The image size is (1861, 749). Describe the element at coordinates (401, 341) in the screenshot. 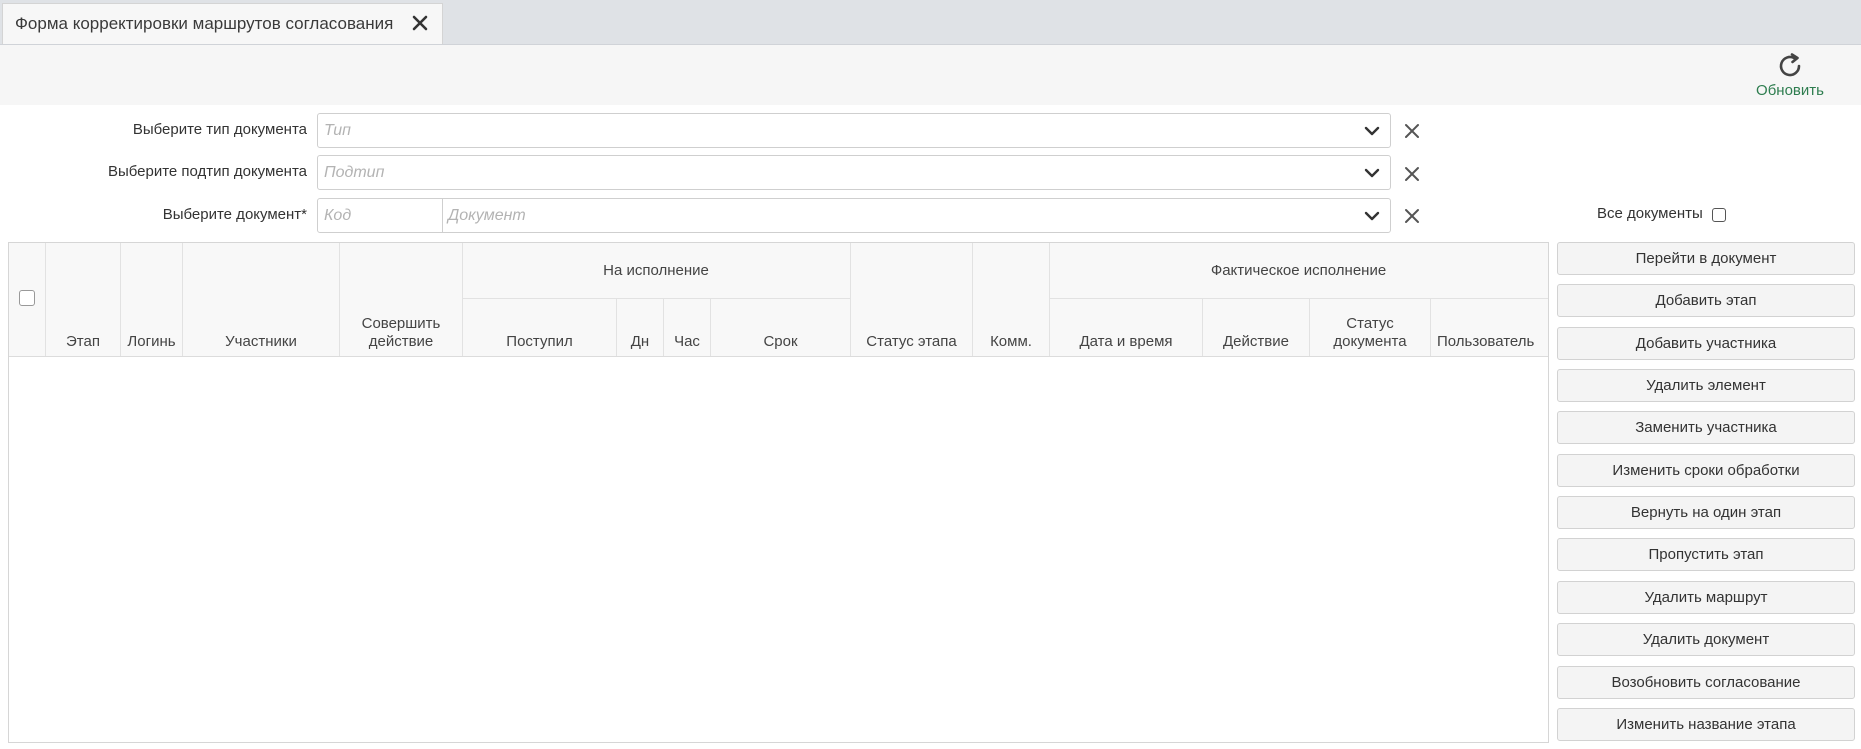

I see `col-header-action-line2: действие` at that location.